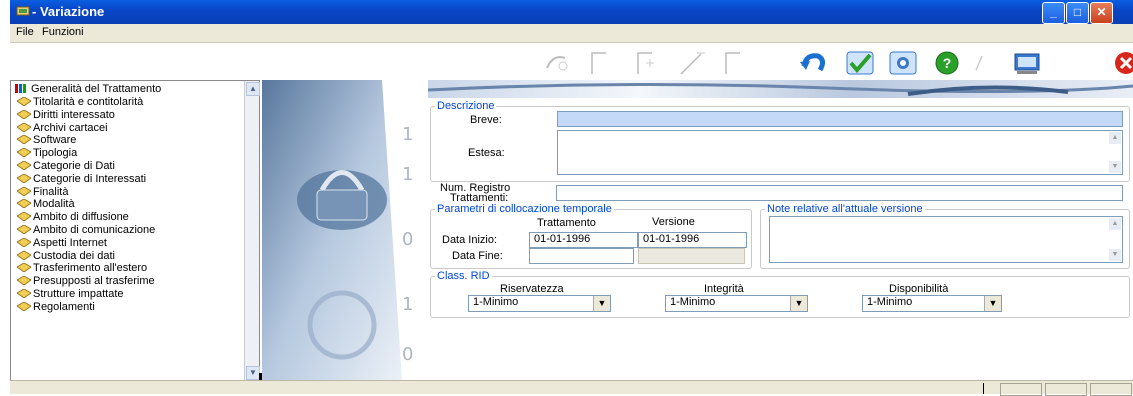  I want to click on tree-item-label: Regolamenti, so click(64, 306).